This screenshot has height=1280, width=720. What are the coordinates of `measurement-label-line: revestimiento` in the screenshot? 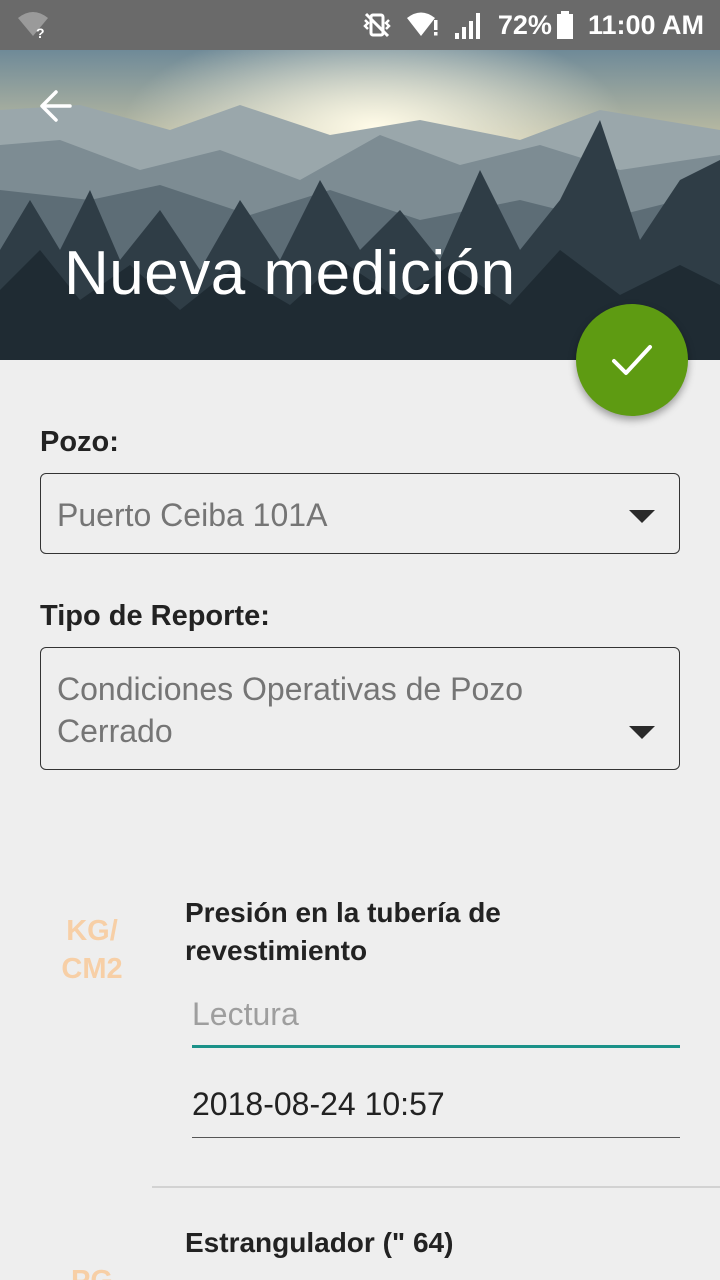 It's located at (276, 950).